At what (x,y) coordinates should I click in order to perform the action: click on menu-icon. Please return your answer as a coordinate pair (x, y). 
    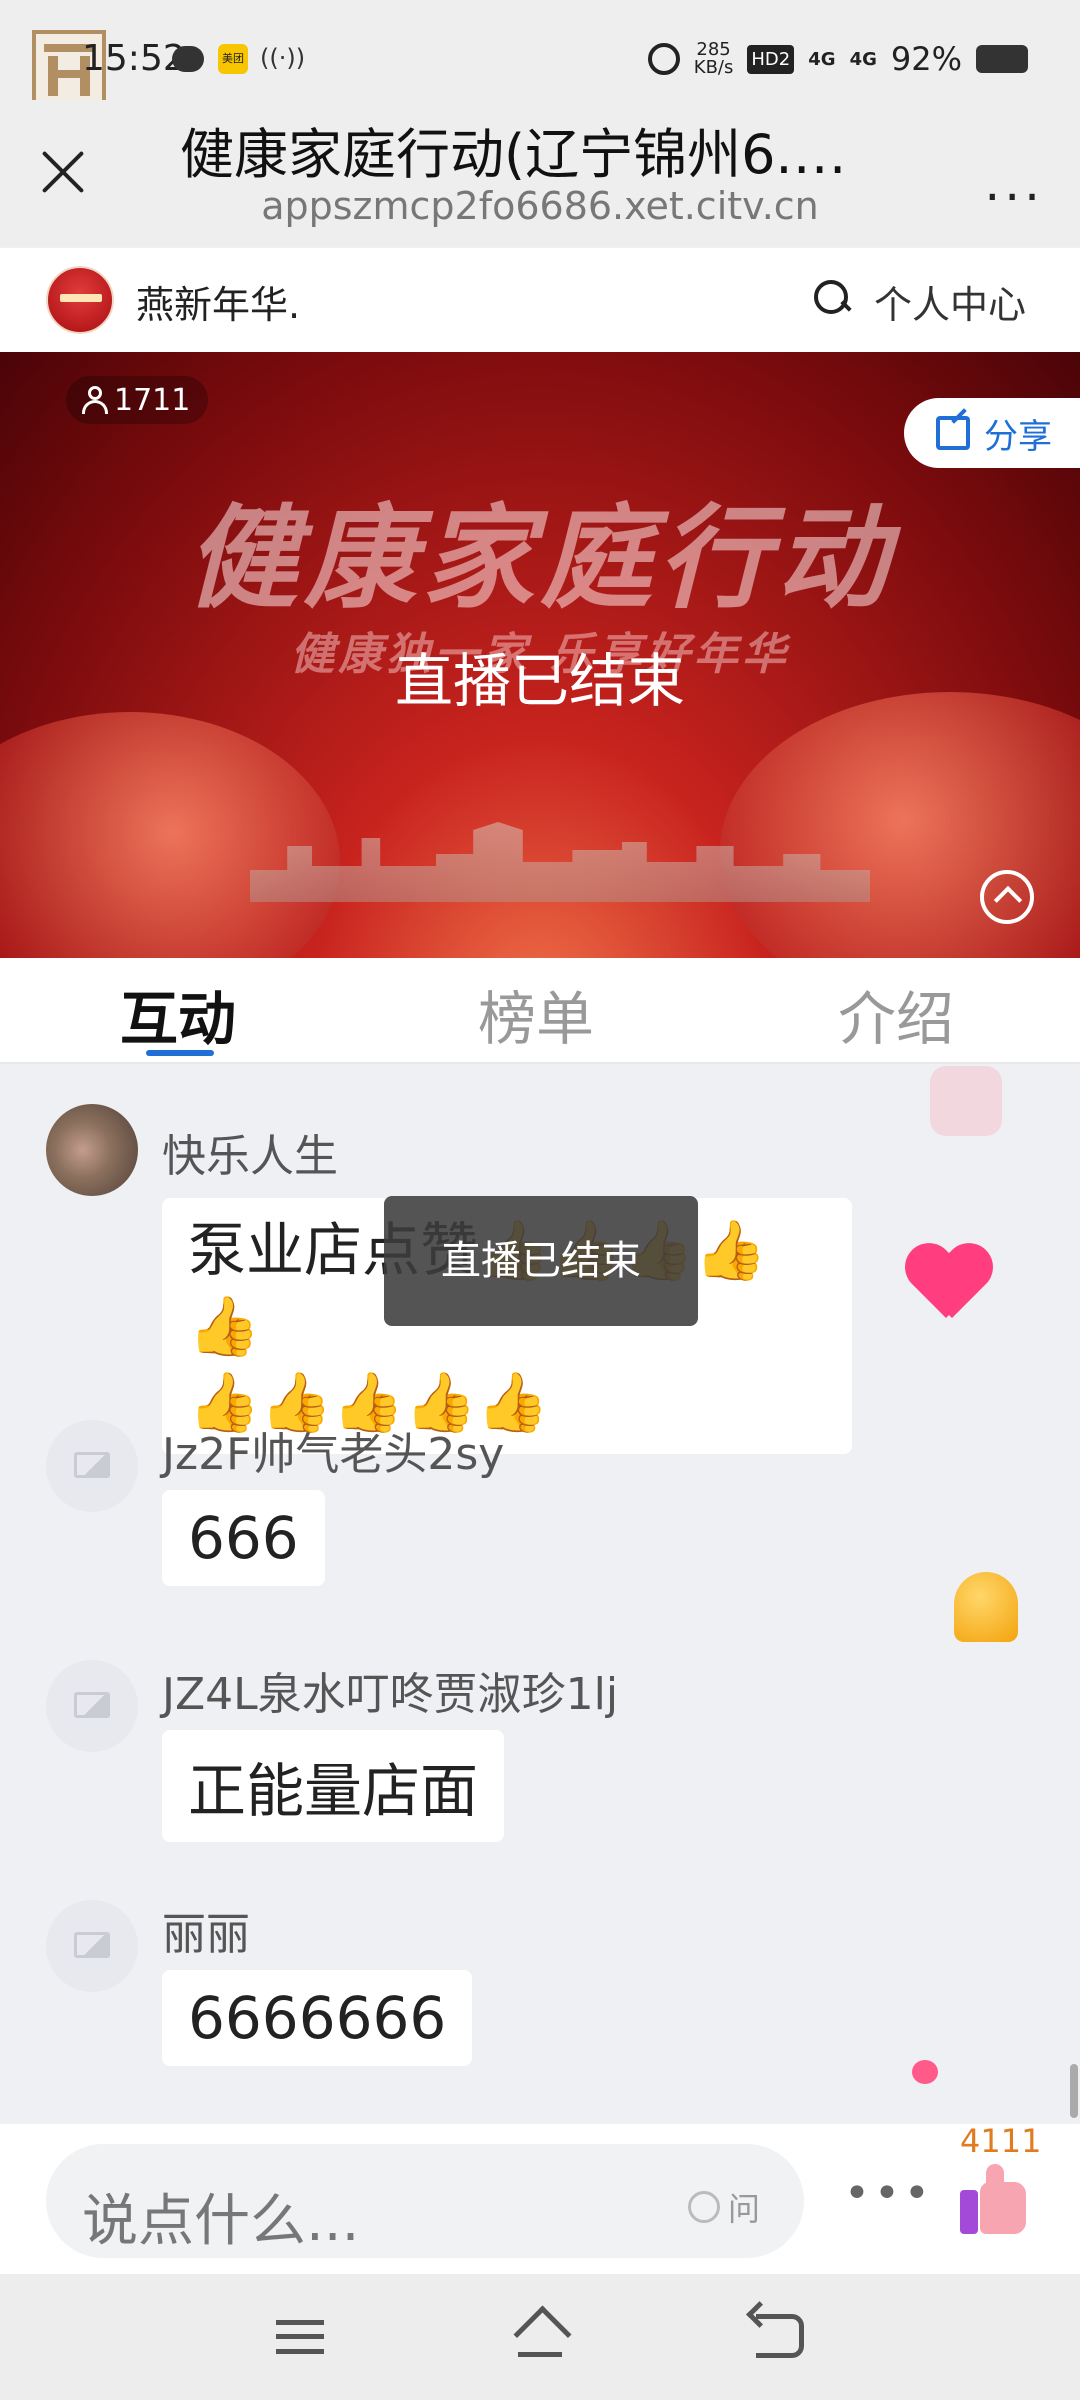
    Looking at the image, I should click on (300, 2337).